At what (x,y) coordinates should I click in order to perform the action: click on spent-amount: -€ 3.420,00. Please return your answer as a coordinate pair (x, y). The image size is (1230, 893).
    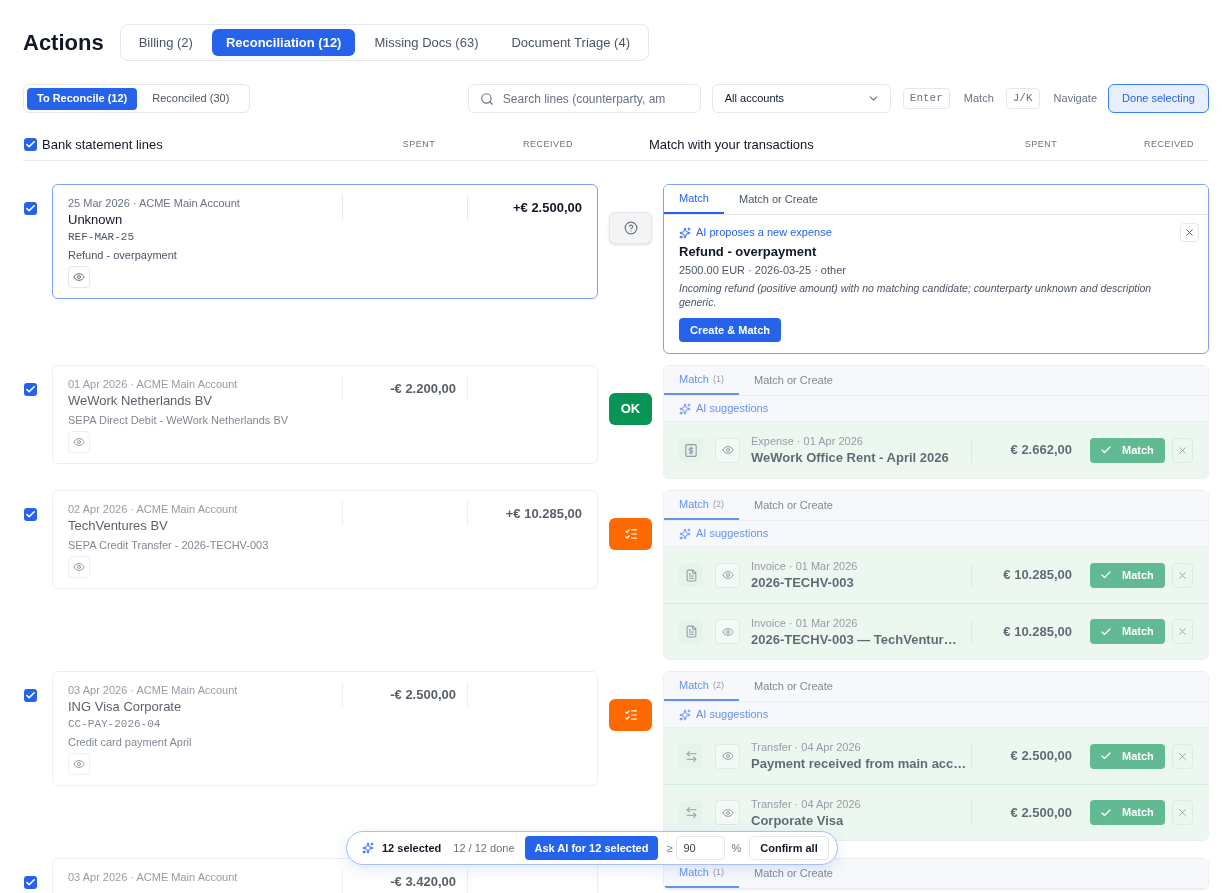
    Looking at the image, I should click on (423, 881).